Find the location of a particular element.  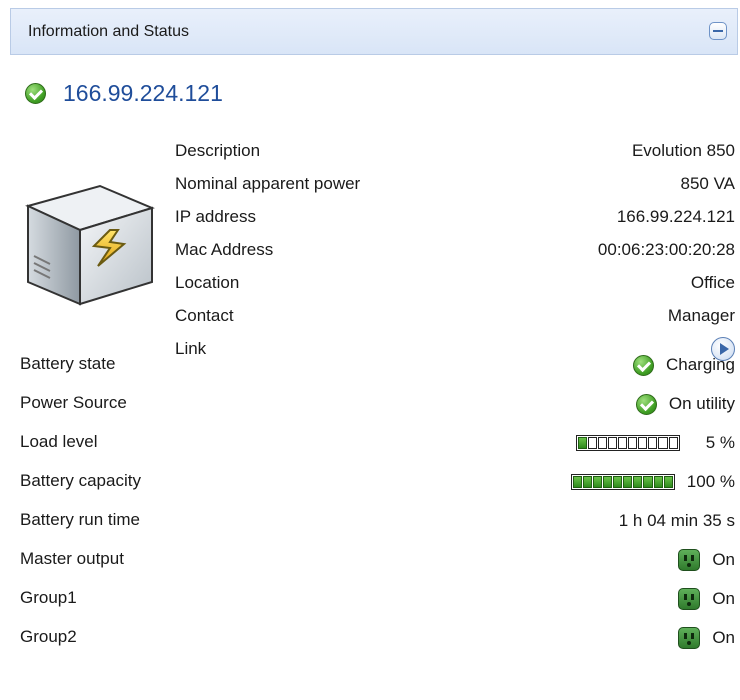

panel-title: Information and Status is located at coordinates (108, 31).